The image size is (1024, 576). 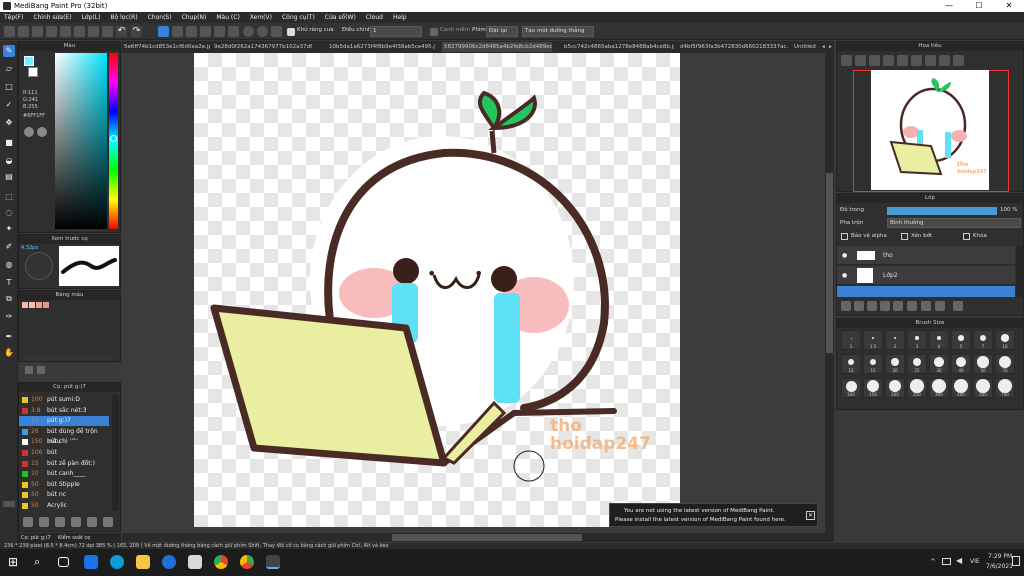 I want to click on primary-color-swatch, so click(x=29, y=61).